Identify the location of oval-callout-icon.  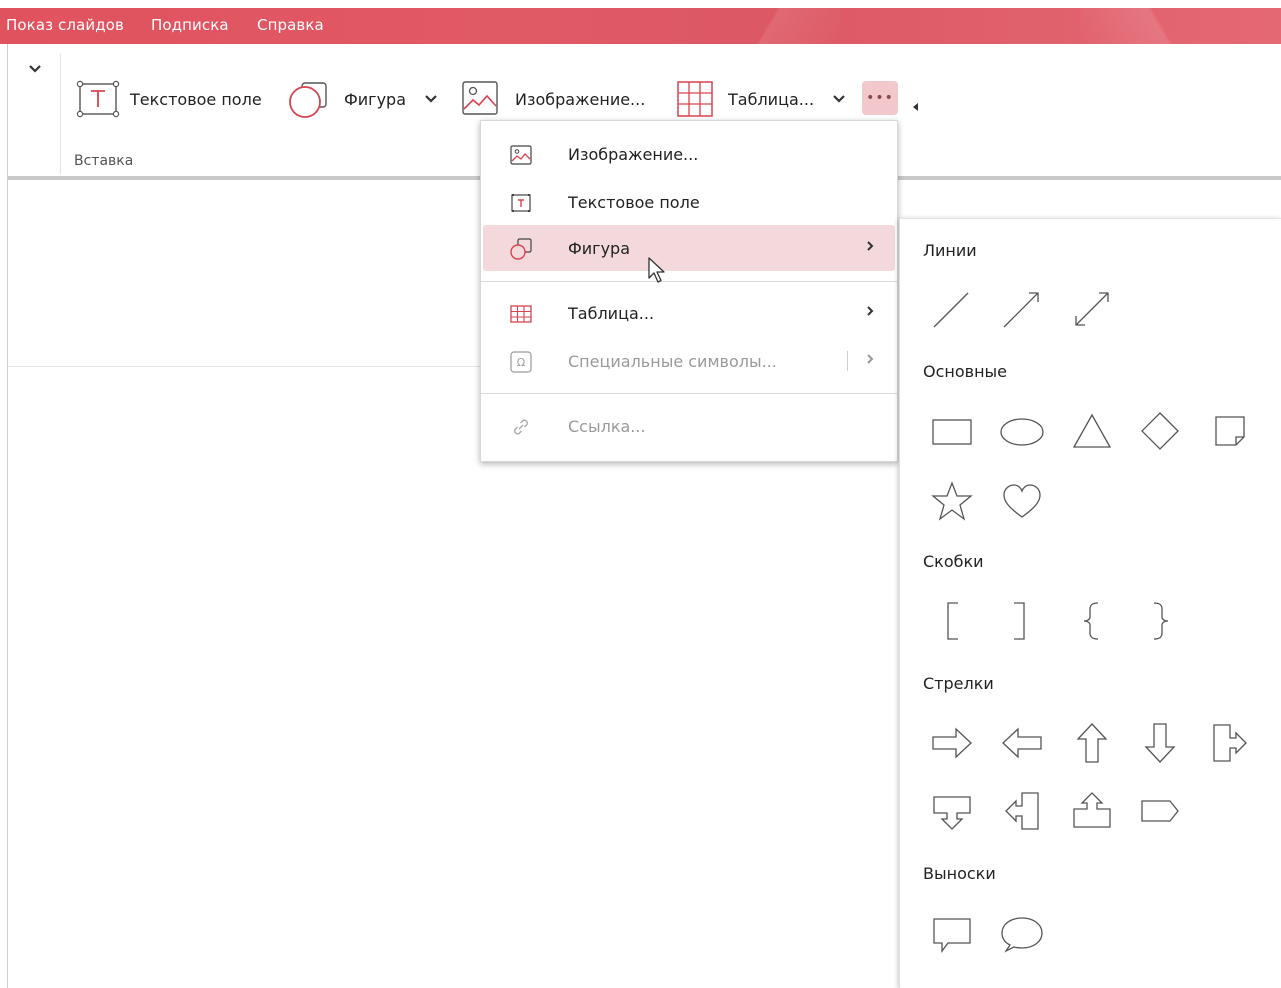
(1022, 933).